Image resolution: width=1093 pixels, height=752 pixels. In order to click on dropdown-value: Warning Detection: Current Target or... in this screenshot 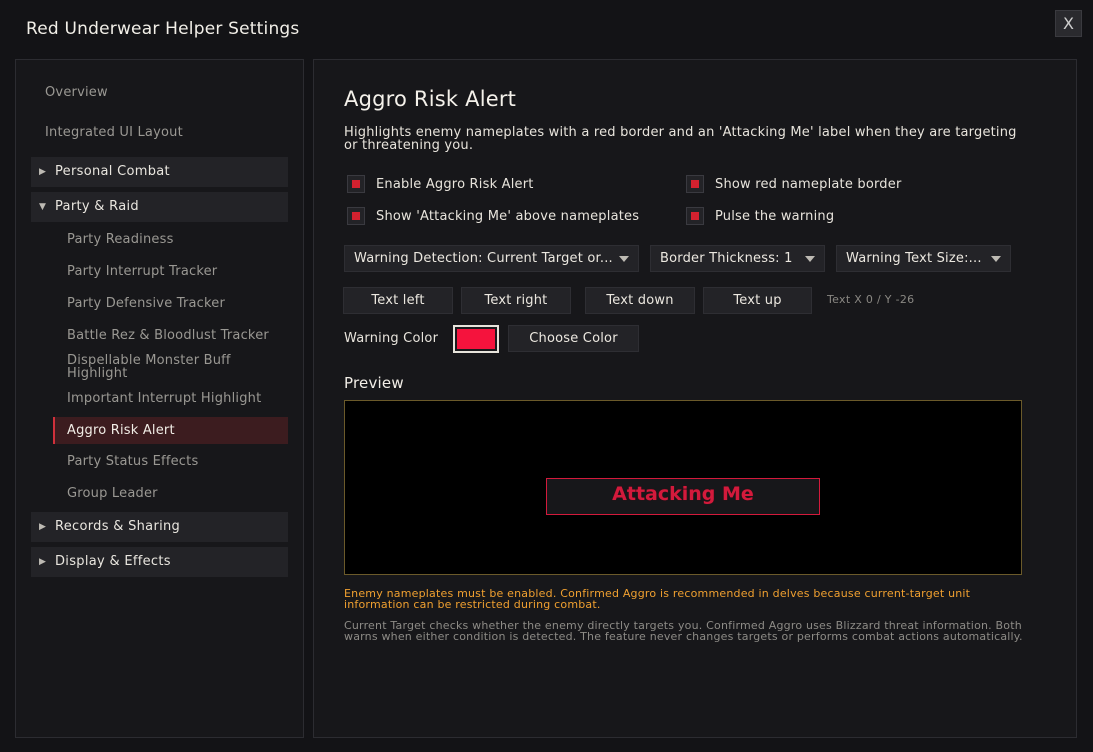, I will do `click(483, 258)`.